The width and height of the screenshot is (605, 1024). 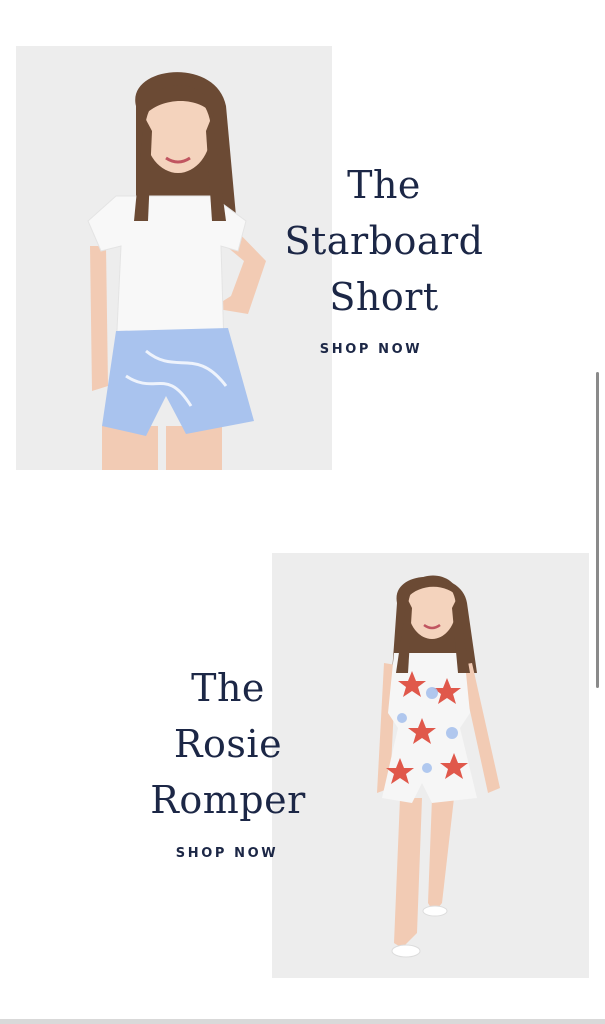 I want to click on shop-now-link-rosie-romper: SHOP NOW, so click(x=227, y=853).